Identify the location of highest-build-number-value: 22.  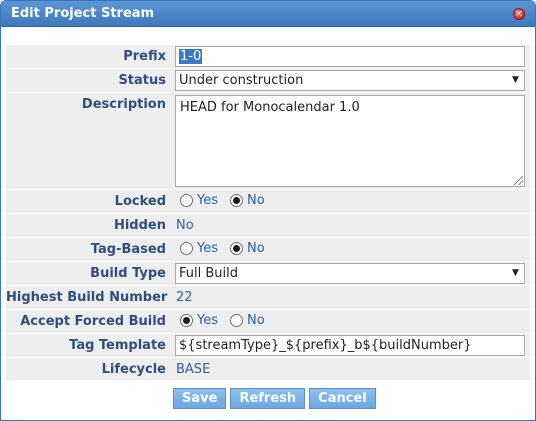
(184, 297).